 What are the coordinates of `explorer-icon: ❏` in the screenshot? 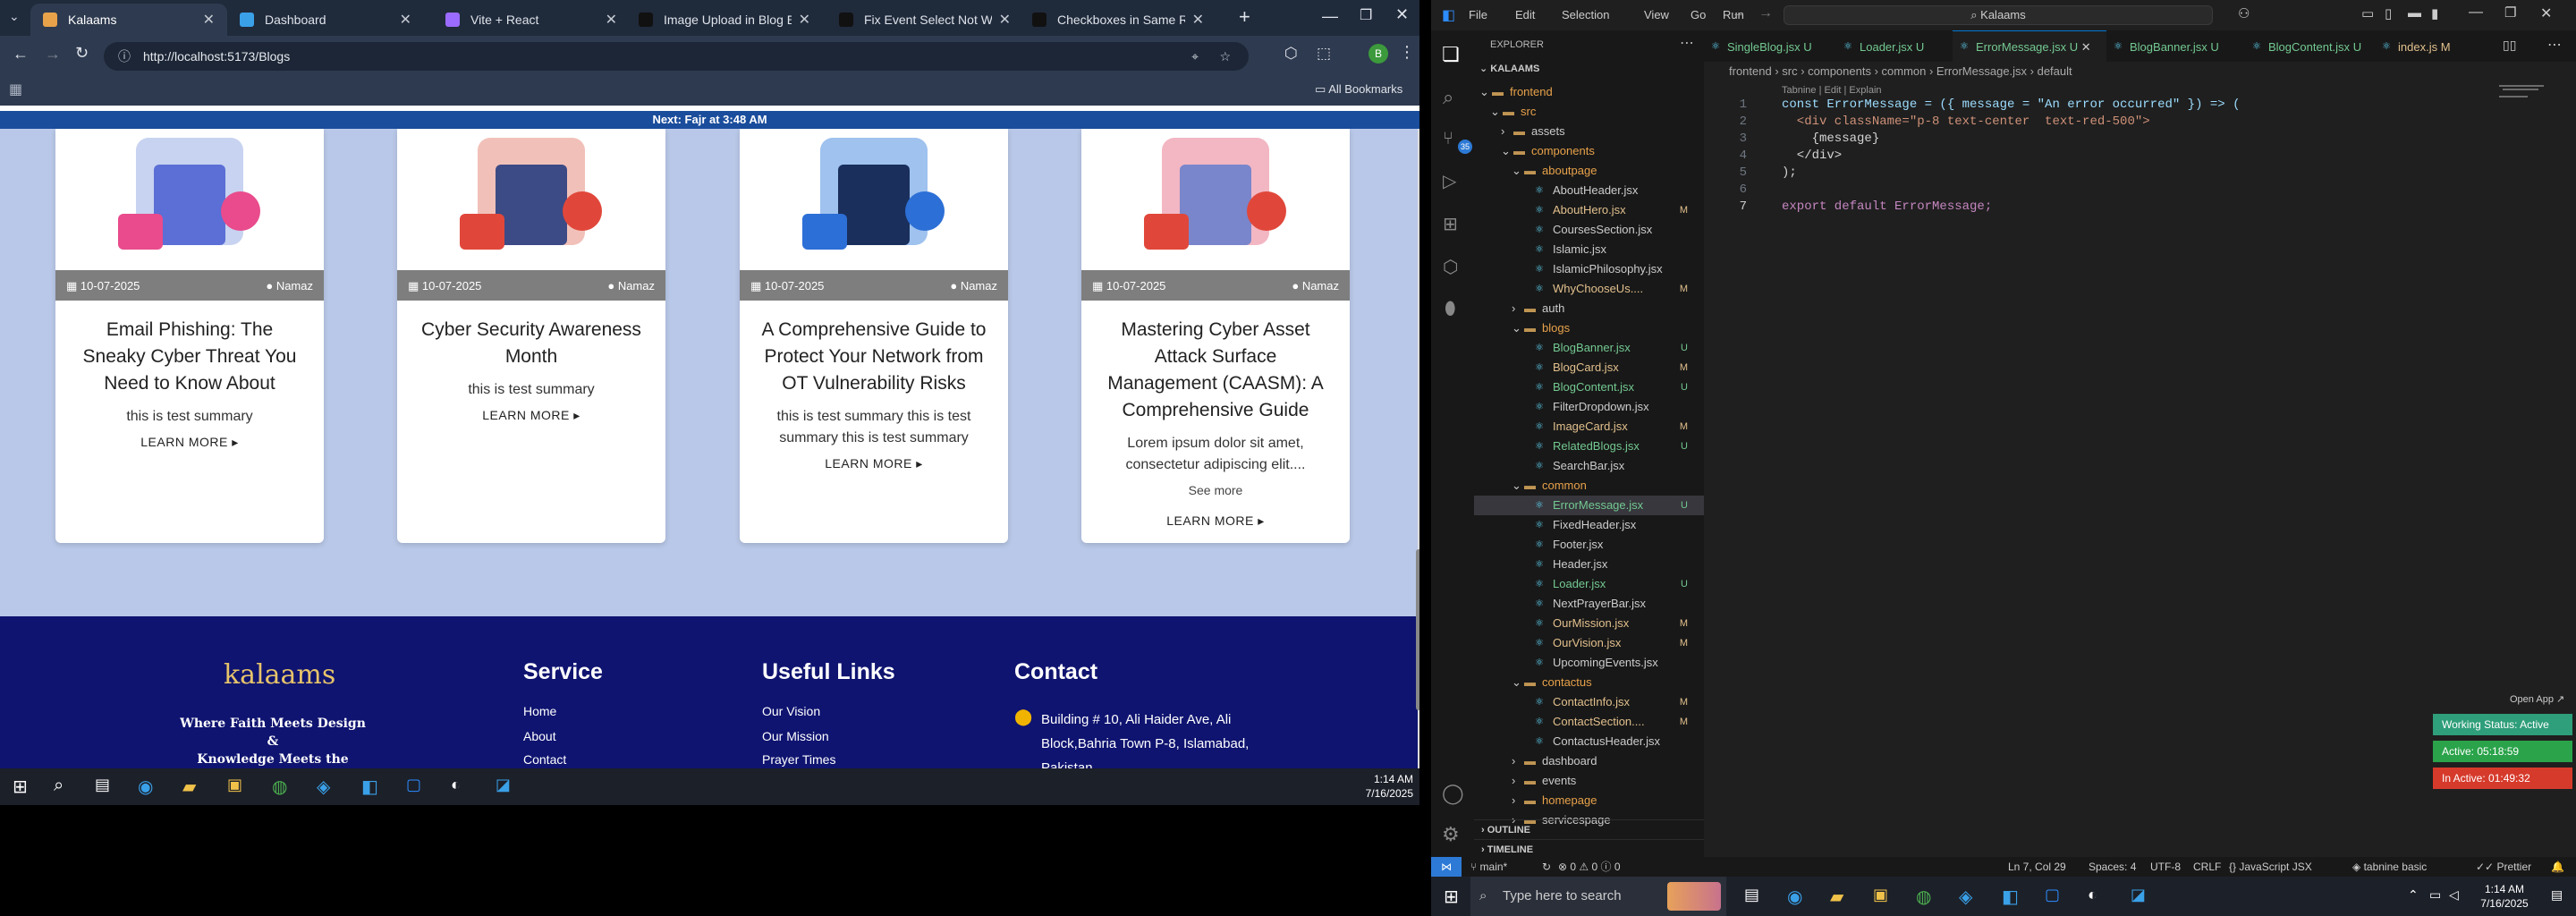 It's located at (1451, 54).